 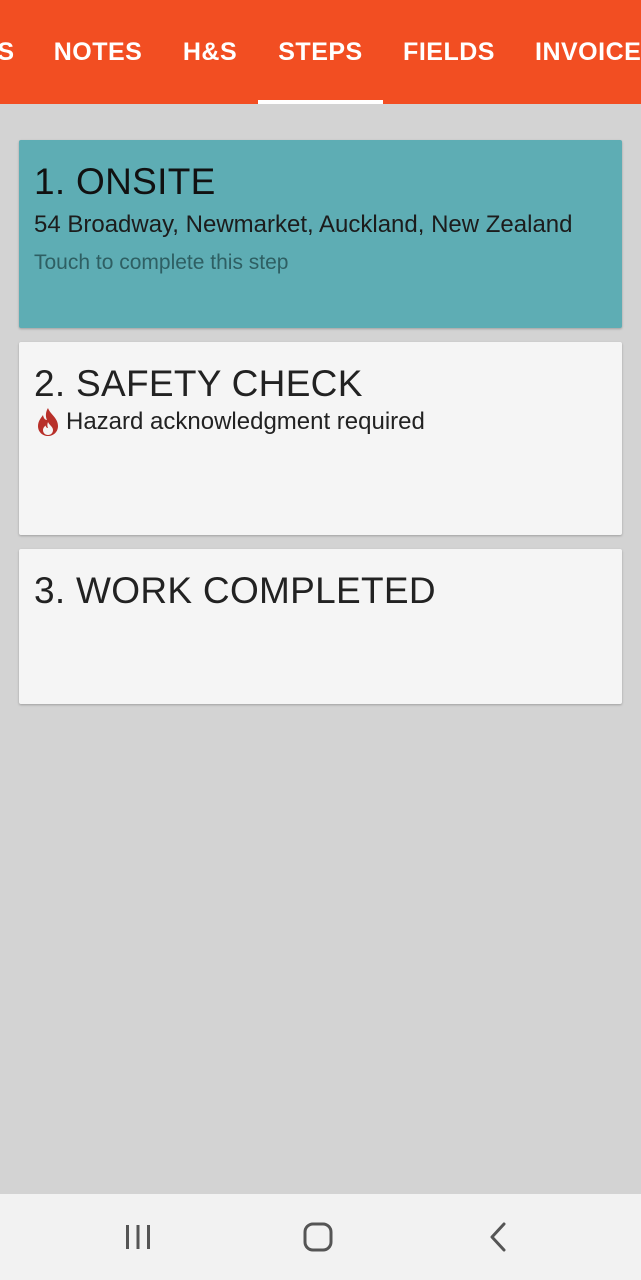 I want to click on tab-hs: H&S, so click(x=210, y=52).